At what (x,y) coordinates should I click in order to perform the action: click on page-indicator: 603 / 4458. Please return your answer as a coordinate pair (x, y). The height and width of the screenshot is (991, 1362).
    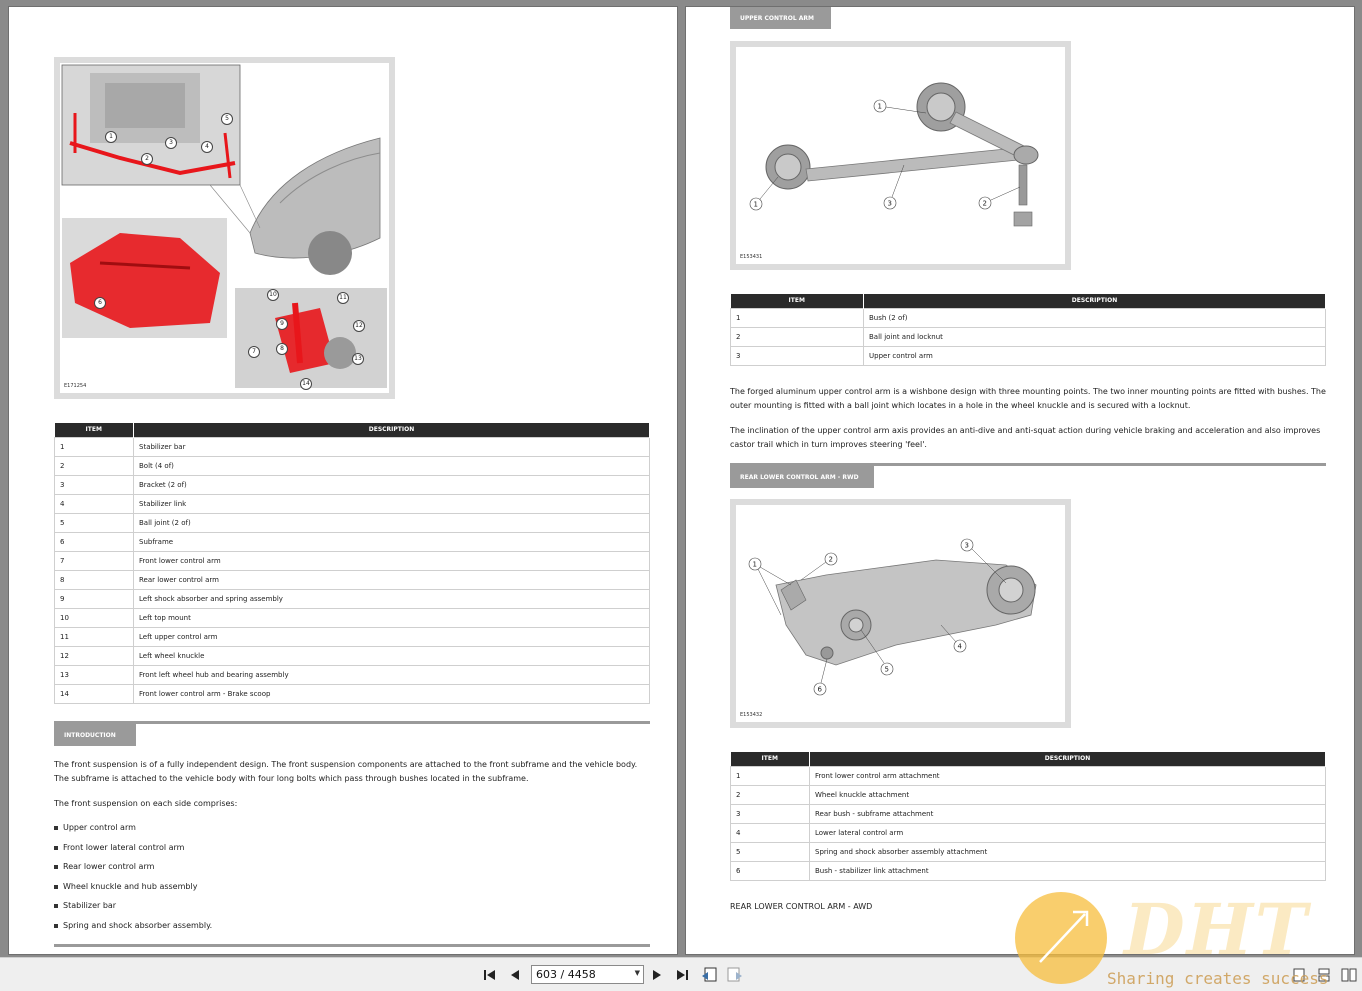
    Looking at the image, I should click on (566, 974).